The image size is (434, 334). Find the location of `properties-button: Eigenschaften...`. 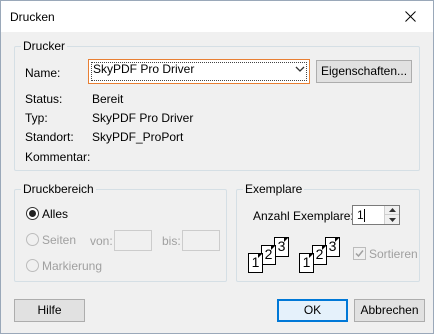

properties-button: Eigenschaften... is located at coordinates (364, 71).